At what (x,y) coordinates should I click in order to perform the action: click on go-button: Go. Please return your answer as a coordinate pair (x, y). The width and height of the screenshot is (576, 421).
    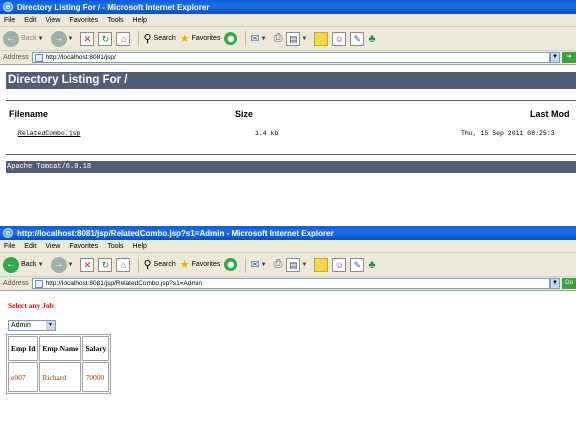
    Looking at the image, I should click on (569, 283).